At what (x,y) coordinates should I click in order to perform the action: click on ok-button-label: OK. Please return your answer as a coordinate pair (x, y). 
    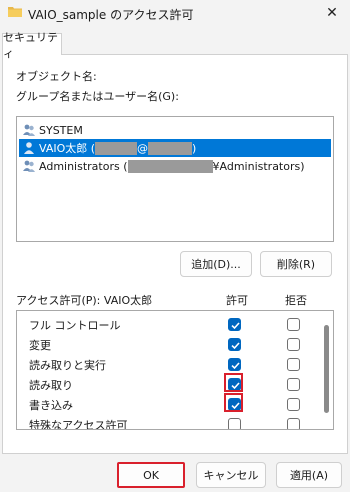
    Looking at the image, I should click on (151, 475).